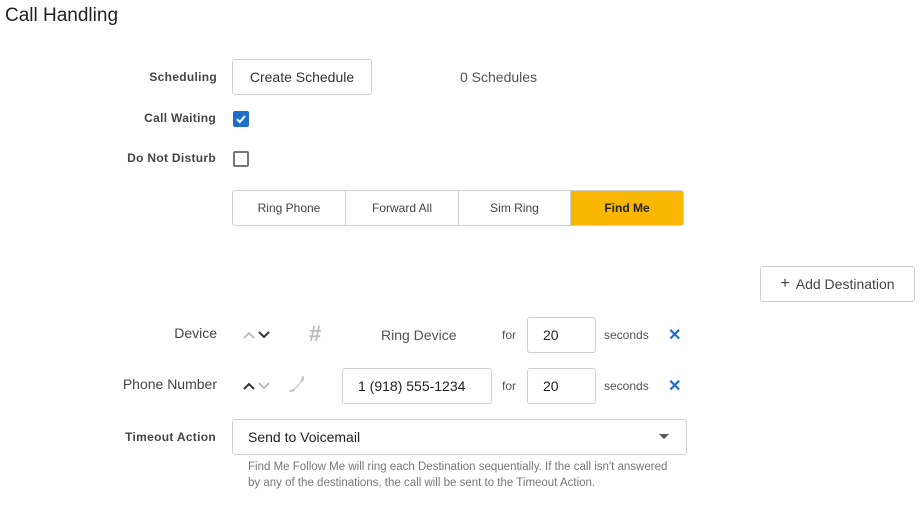 This screenshot has height=514, width=924. I want to click on scheduling-label: Scheduling, so click(183, 77).